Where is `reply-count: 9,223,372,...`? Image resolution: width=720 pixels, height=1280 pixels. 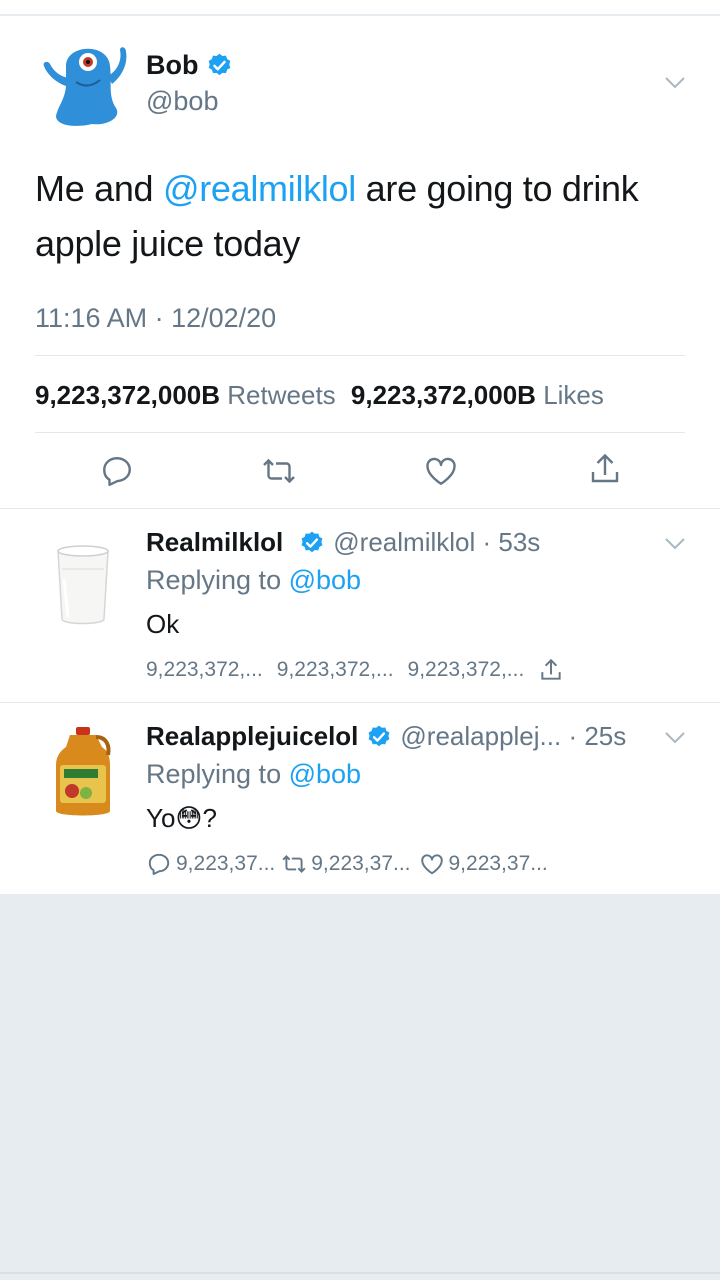 reply-count: 9,223,372,... is located at coordinates (204, 670).